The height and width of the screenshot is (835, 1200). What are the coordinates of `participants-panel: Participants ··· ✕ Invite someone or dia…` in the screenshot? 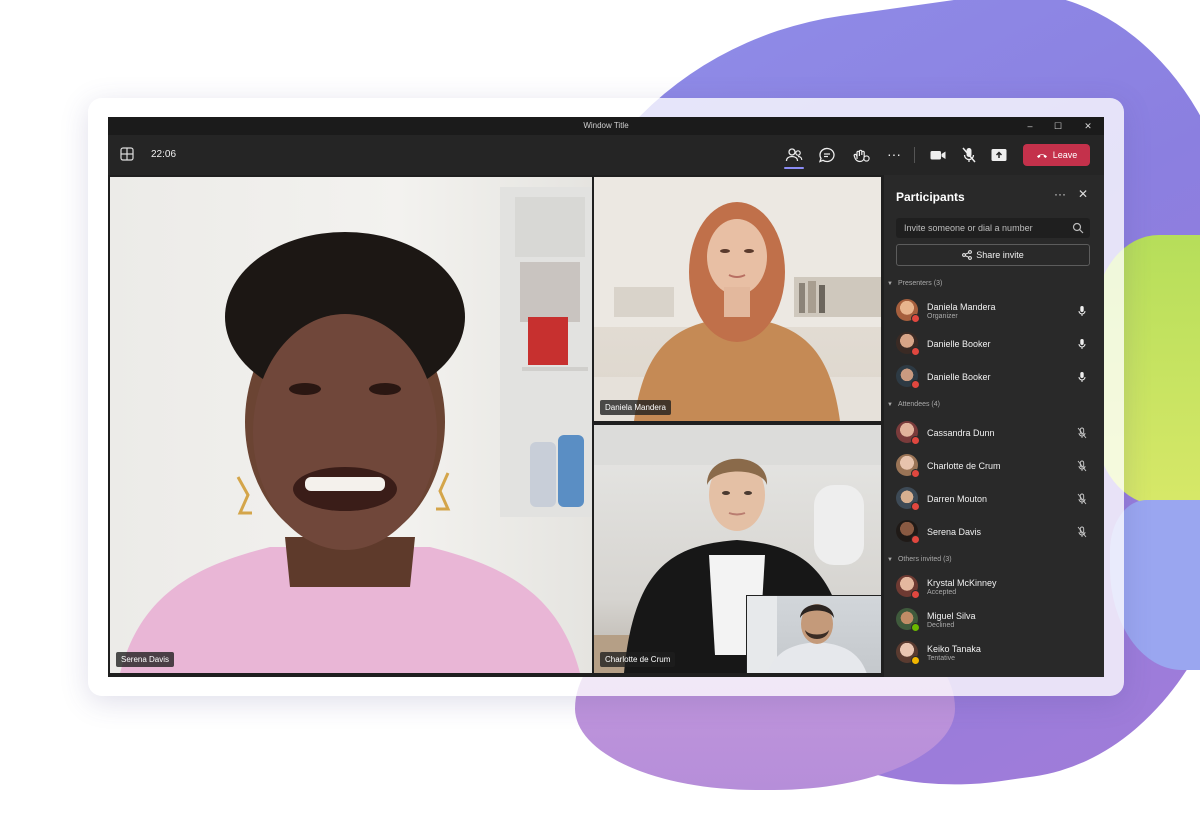 It's located at (994, 426).